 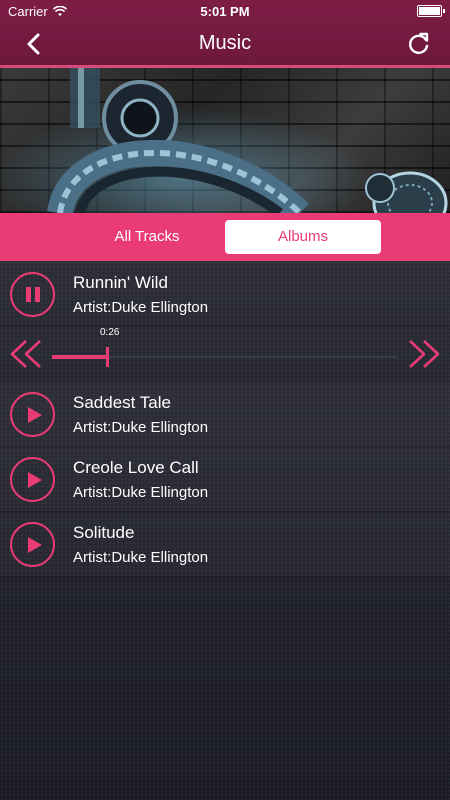 What do you see at coordinates (225, 415) in the screenshot?
I see `track-row: Saddest Tale Artist:Duke Ellington` at bounding box center [225, 415].